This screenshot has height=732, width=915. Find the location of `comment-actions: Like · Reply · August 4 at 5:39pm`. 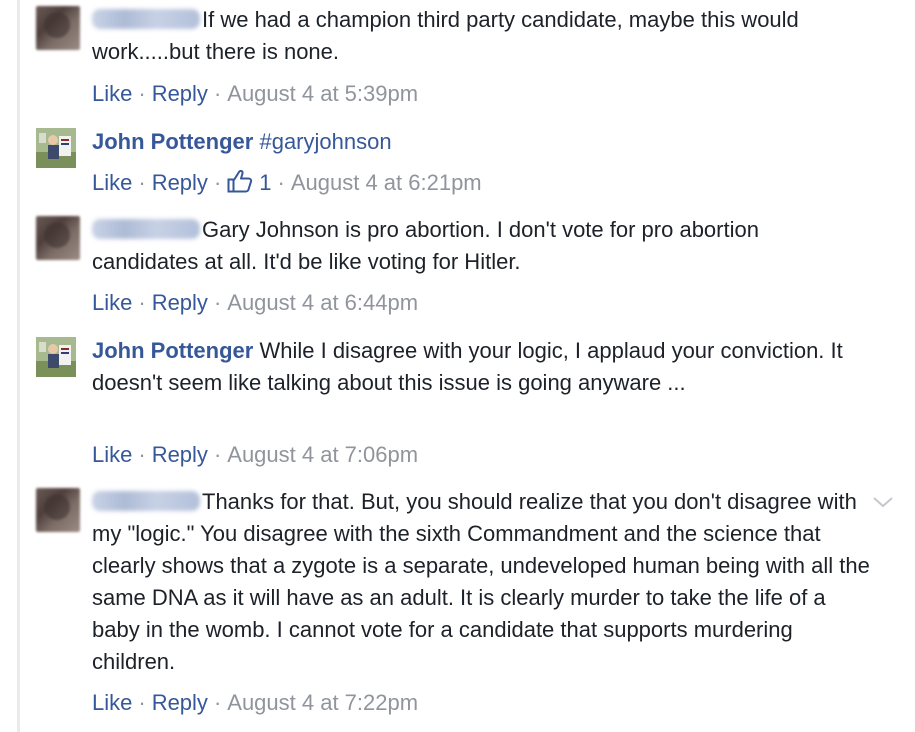

comment-actions: Like · Reply · August 4 at 5:39pm is located at coordinates (255, 94).